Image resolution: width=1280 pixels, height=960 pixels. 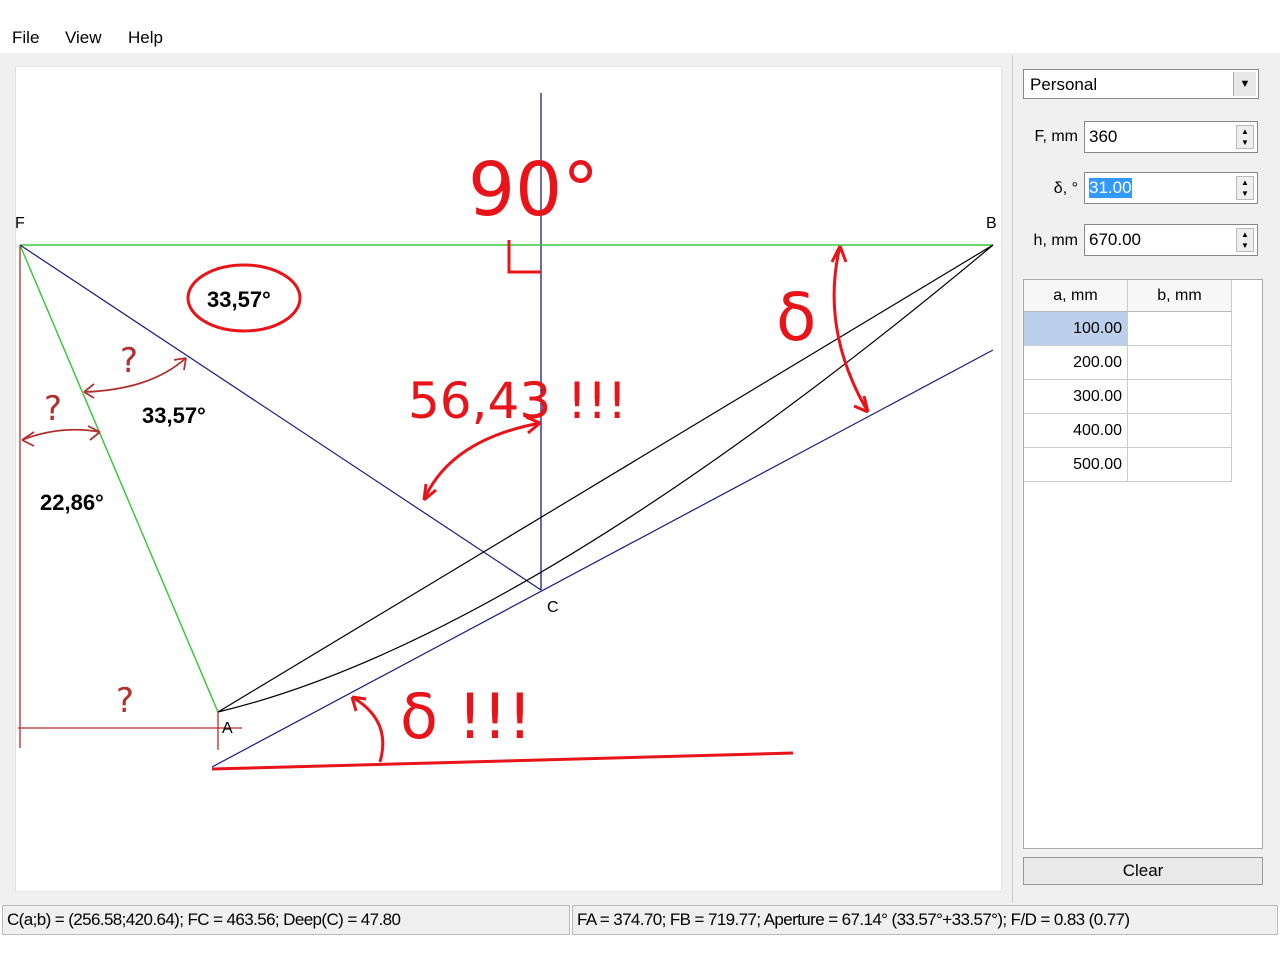 I want to click on table-row: 300.00, so click(x=1128, y=397).